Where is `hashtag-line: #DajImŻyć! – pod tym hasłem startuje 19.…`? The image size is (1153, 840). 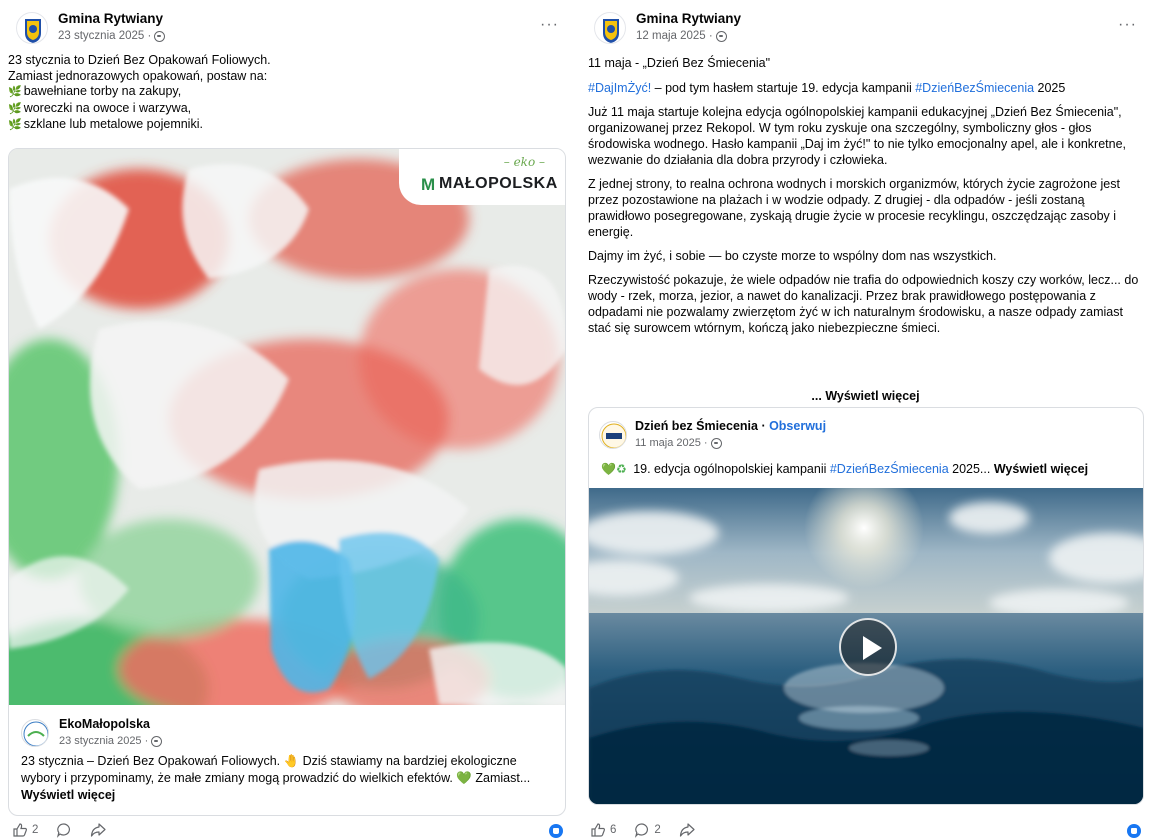
hashtag-line: #DajImŻyć! – pod tym hasłem startuje 19.… is located at coordinates (865, 88).